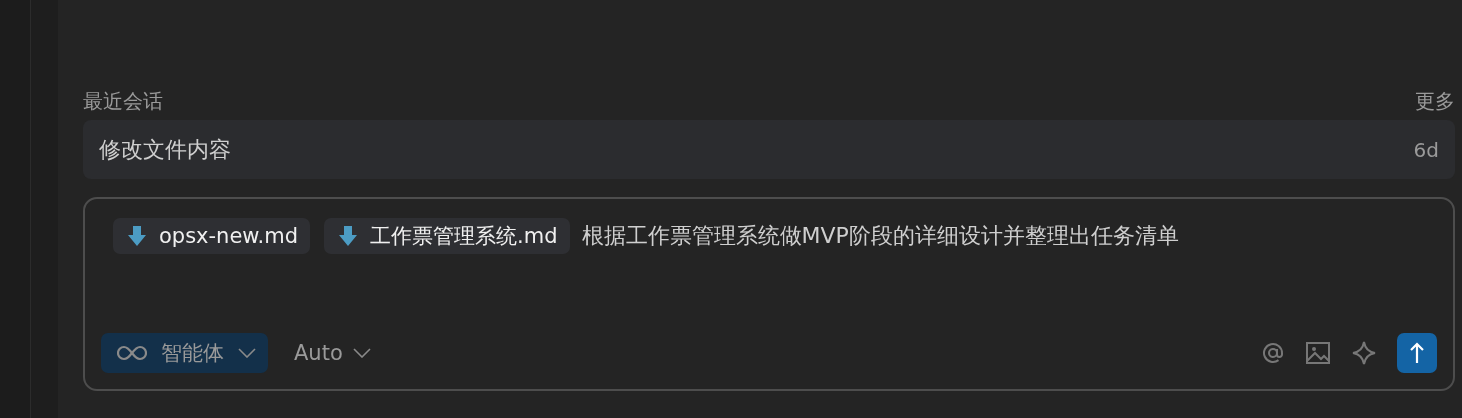 The height and width of the screenshot is (418, 1462). What do you see at coordinates (332, 353) in the screenshot?
I see `model-dropdown: Auto` at bounding box center [332, 353].